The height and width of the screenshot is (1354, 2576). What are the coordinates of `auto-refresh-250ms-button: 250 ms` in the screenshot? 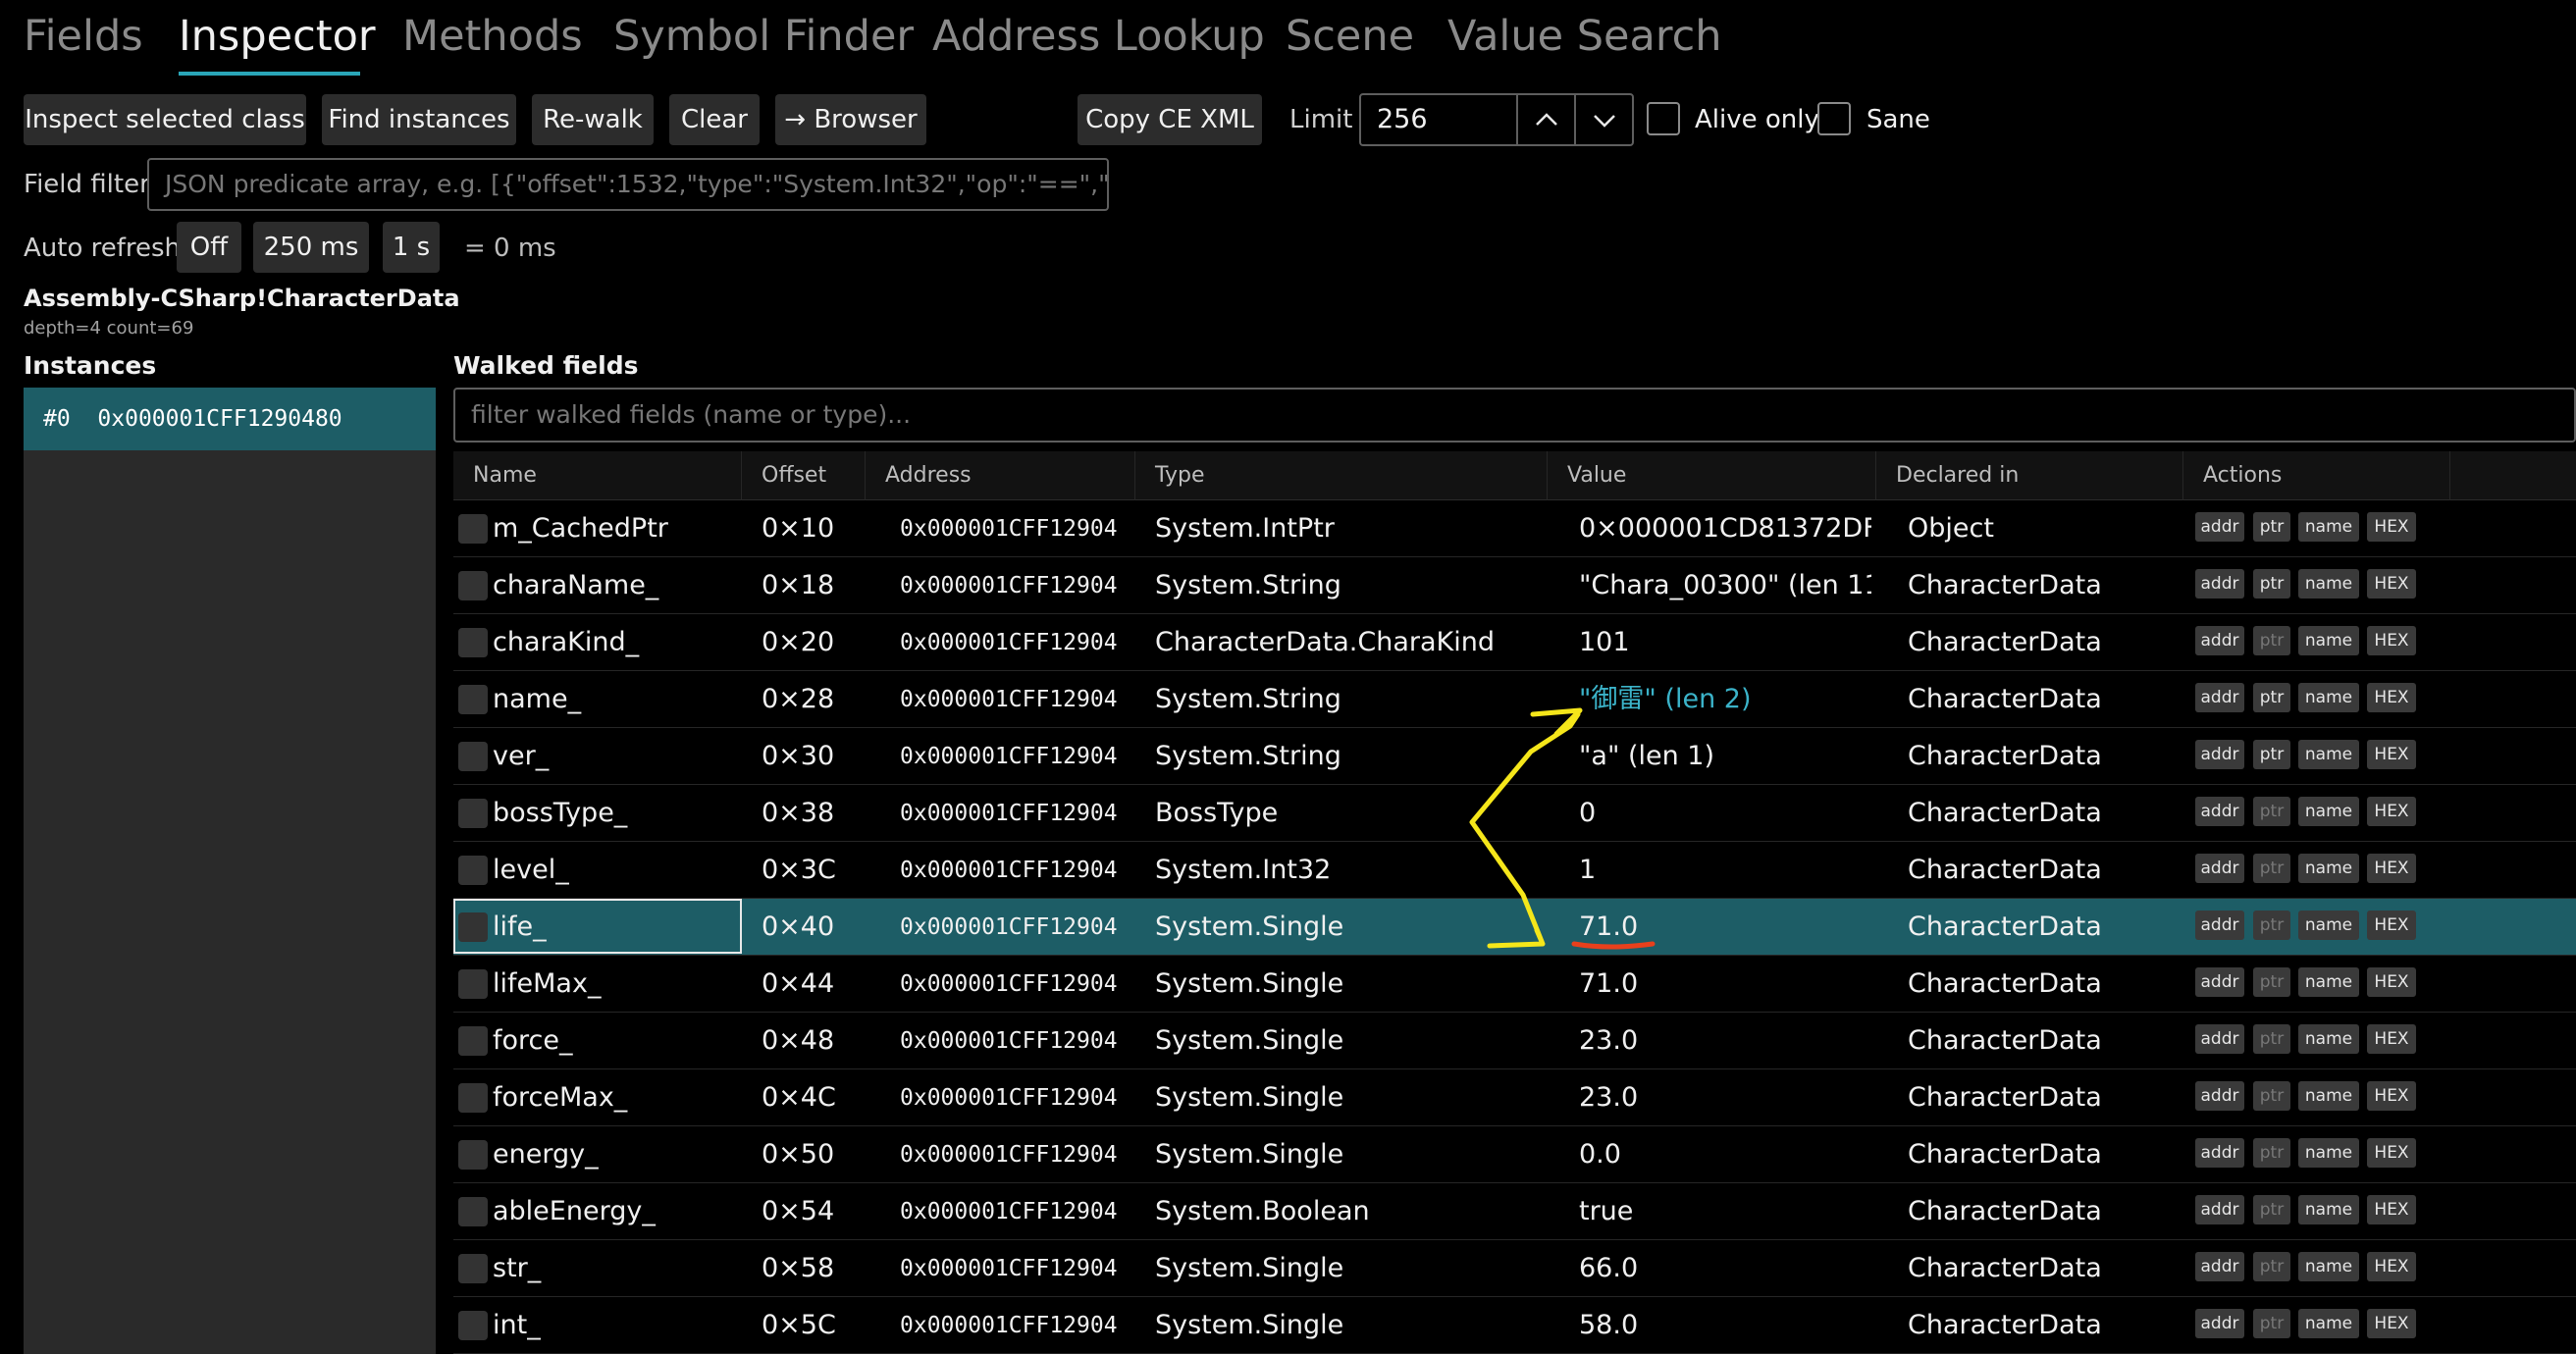 It's located at (311, 247).